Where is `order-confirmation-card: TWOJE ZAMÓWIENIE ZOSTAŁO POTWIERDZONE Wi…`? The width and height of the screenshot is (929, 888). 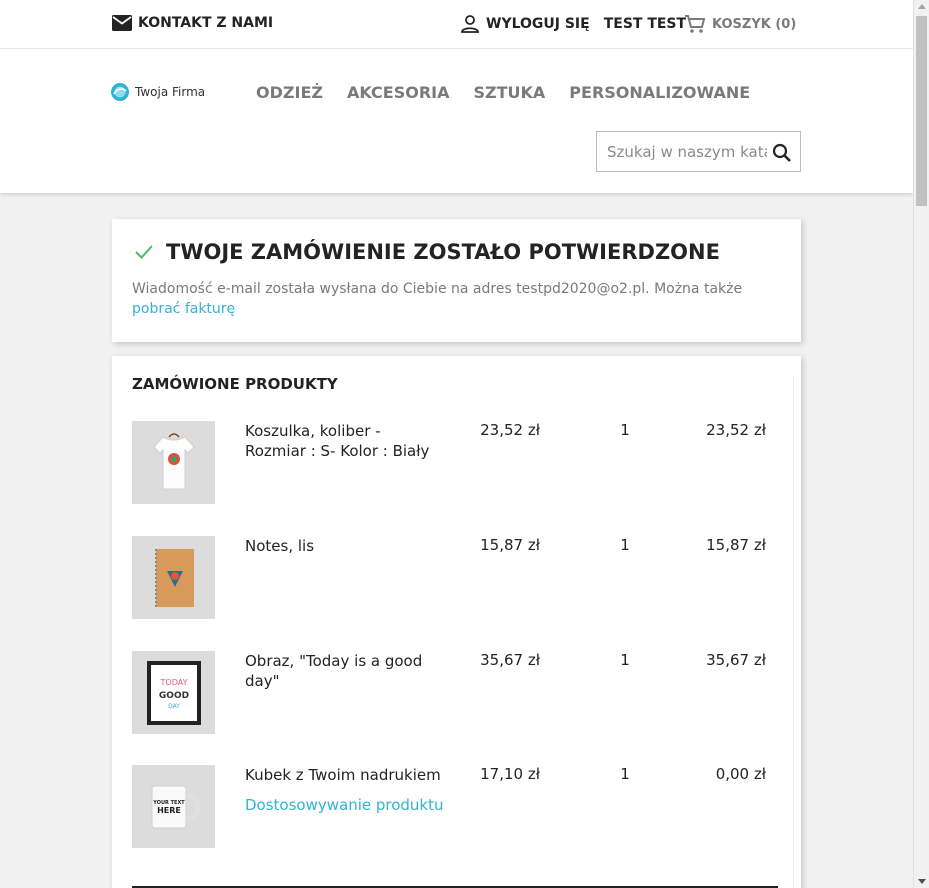
order-confirmation-card: TWOJE ZAMÓWIENIE ZOSTAŁO POTWIERDZONE Wi… is located at coordinates (456, 280).